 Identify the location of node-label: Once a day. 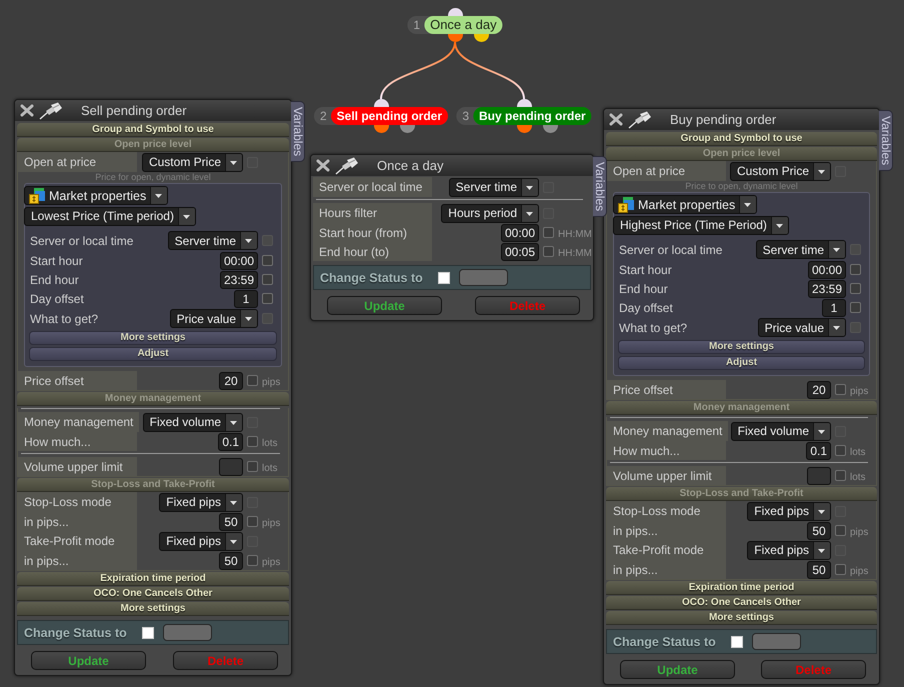
(463, 25).